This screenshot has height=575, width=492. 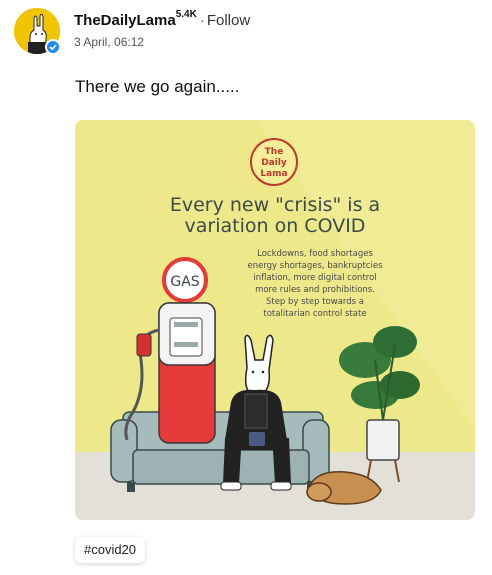 What do you see at coordinates (244, 32) in the screenshot?
I see `post-header: TheDailyLama5.4K · Follow 3 April, 06:12` at bounding box center [244, 32].